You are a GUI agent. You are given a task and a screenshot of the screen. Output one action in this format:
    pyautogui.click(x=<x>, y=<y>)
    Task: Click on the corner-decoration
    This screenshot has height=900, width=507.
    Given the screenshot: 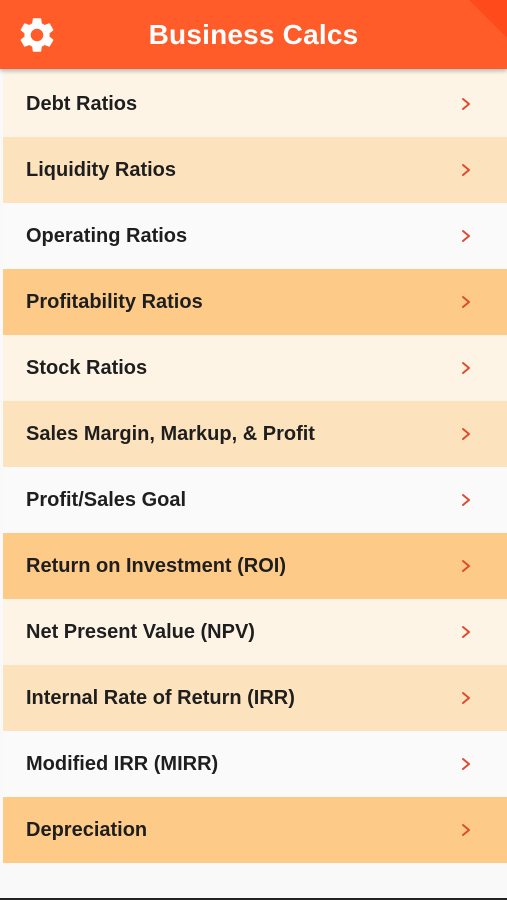 What is the action you would take?
    pyautogui.click(x=488, y=19)
    